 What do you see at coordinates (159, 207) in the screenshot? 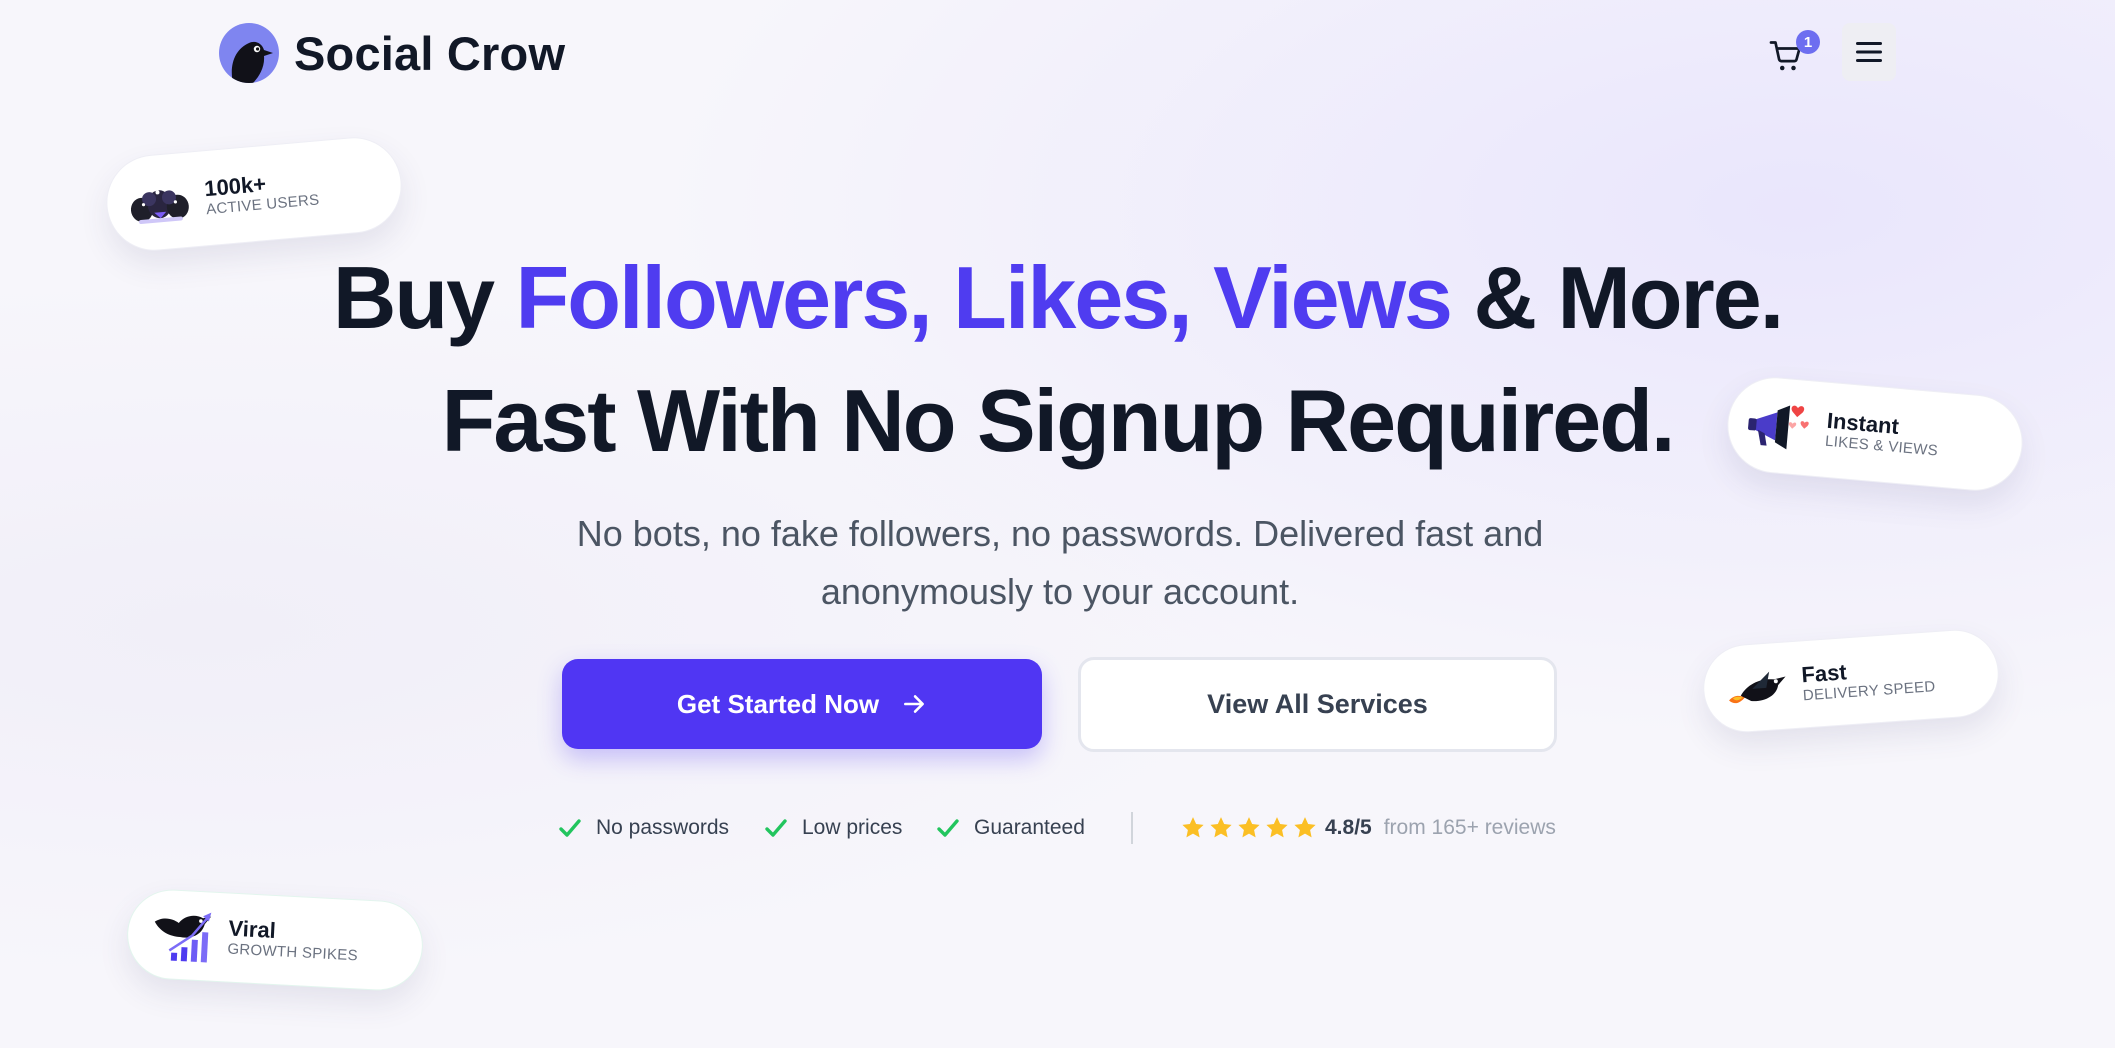
I see `crow-crowd-icon` at bounding box center [159, 207].